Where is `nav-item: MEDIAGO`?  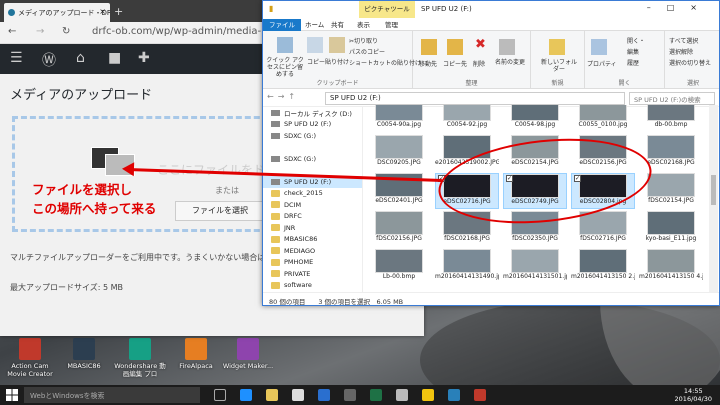
nav-item: MEDIAGO is located at coordinates (312, 251).